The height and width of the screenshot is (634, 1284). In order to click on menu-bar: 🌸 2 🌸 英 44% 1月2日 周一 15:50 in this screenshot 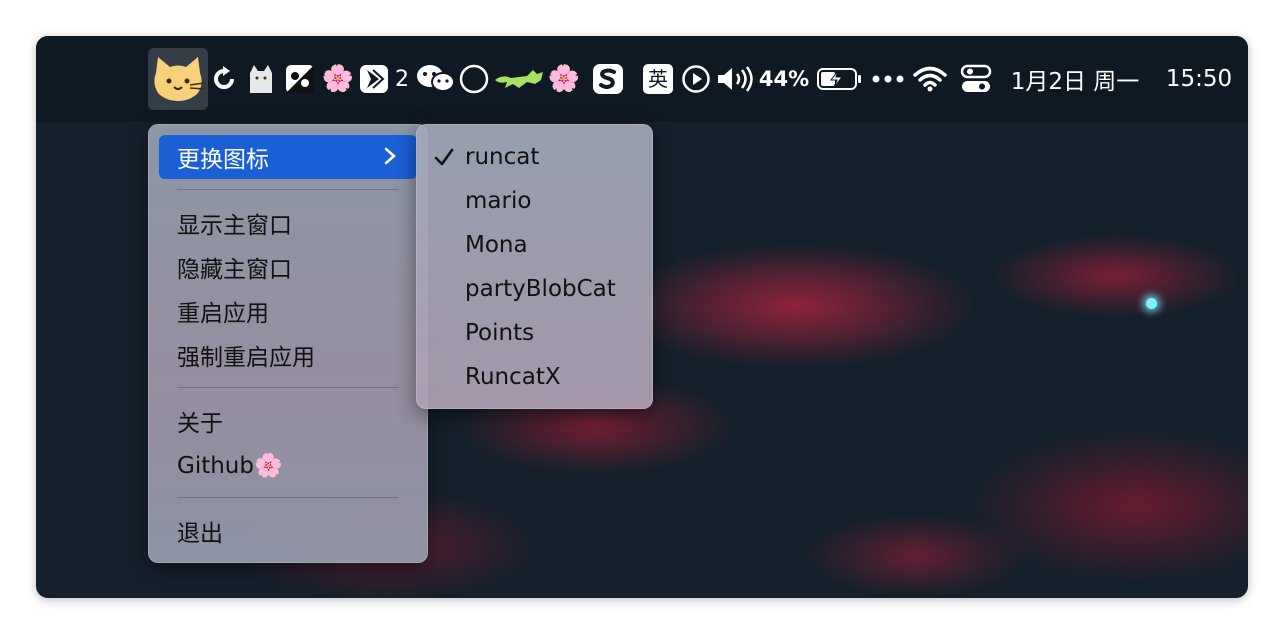, I will do `click(642, 79)`.